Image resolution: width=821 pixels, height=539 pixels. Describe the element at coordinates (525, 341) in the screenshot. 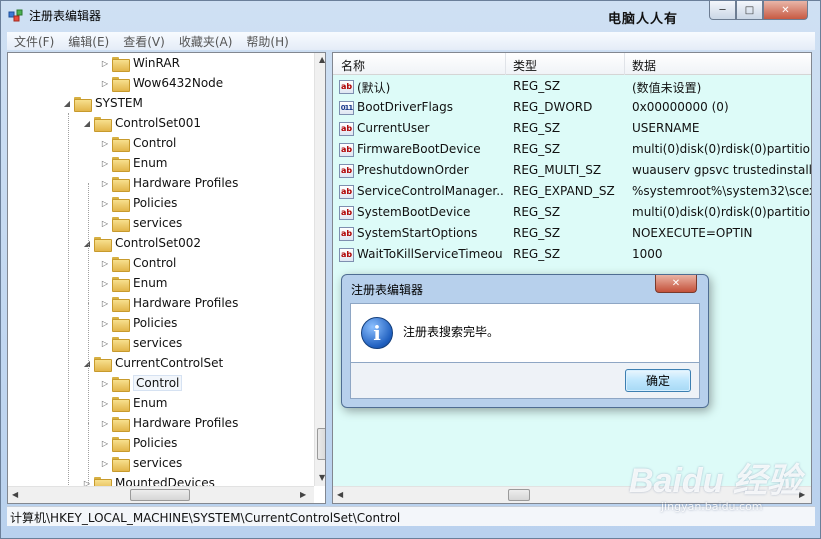

I see `search-complete-dialog: 注册表编辑器 ✕ i 注册表搜索完毕。 确定` at that location.